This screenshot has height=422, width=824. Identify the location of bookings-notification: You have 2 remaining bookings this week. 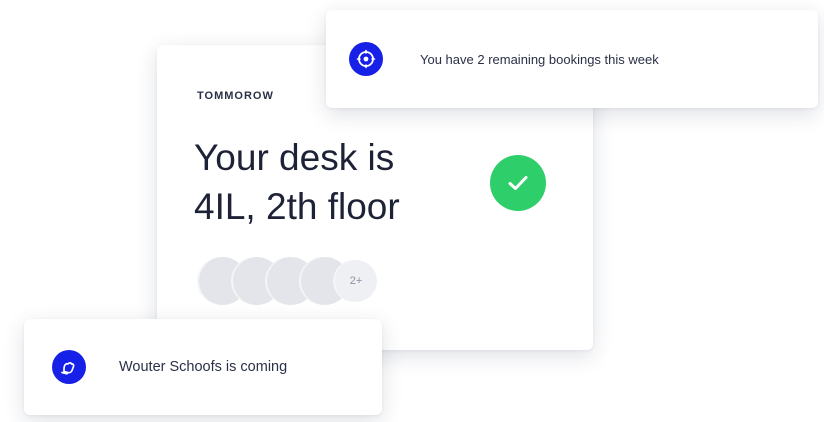
(572, 59).